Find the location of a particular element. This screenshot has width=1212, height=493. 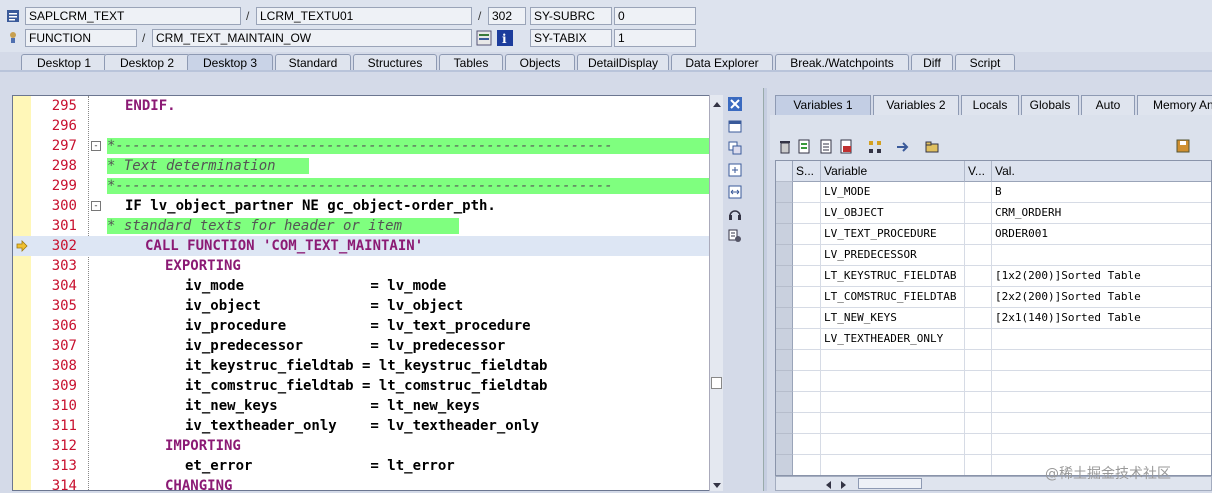

close-icon is located at coordinates (736, 104).